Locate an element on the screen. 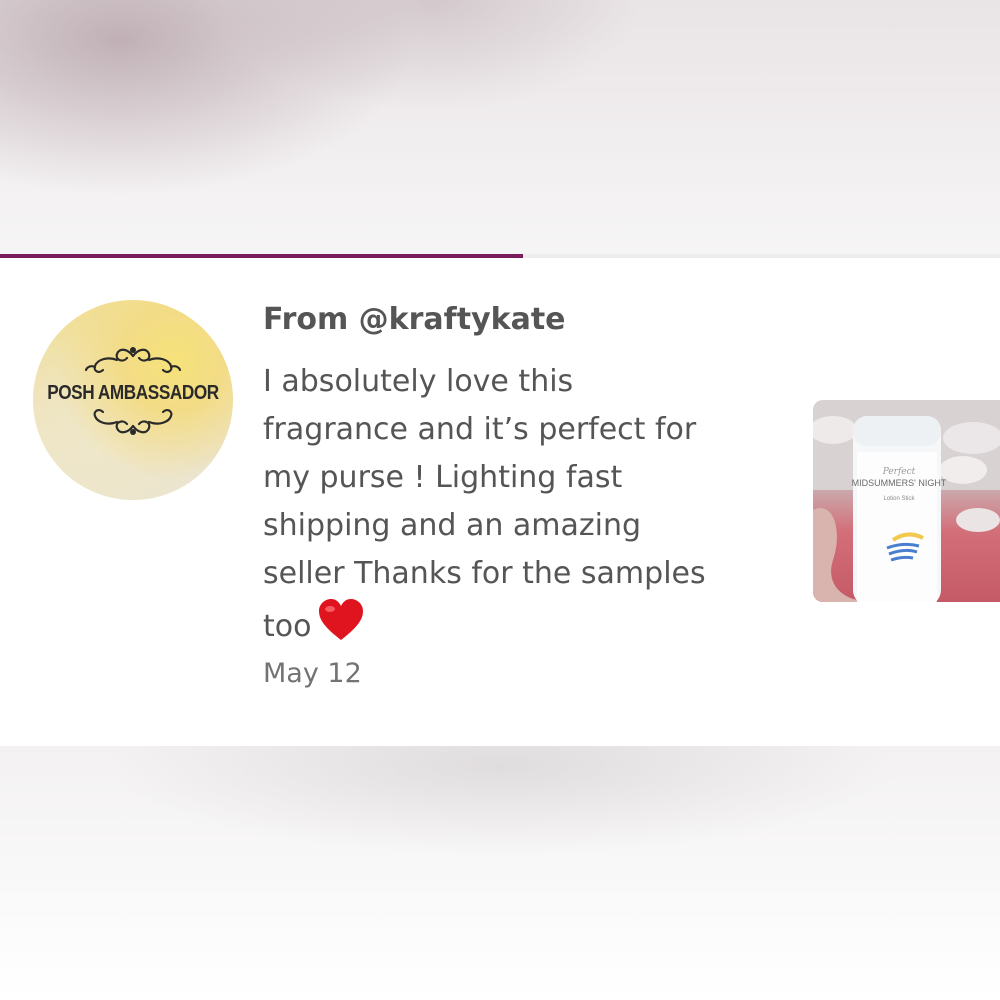 This screenshot has width=1000, height=1000. comment-last-line: too is located at coordinates (523, 627).